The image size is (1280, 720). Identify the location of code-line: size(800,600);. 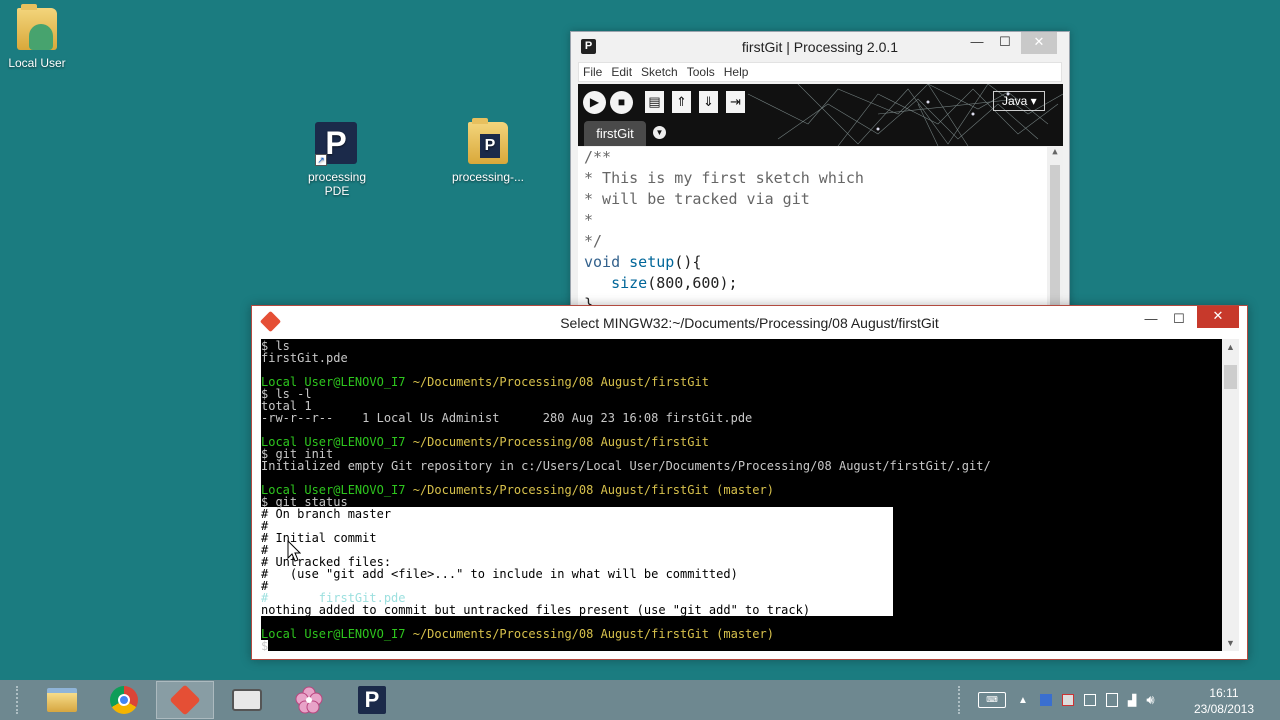
(674, 283).